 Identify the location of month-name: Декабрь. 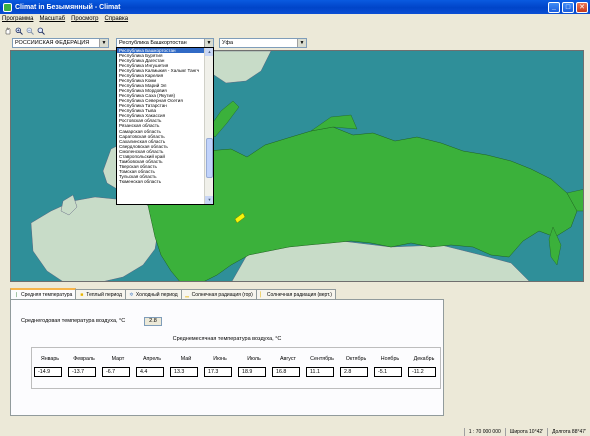
(424, 359).